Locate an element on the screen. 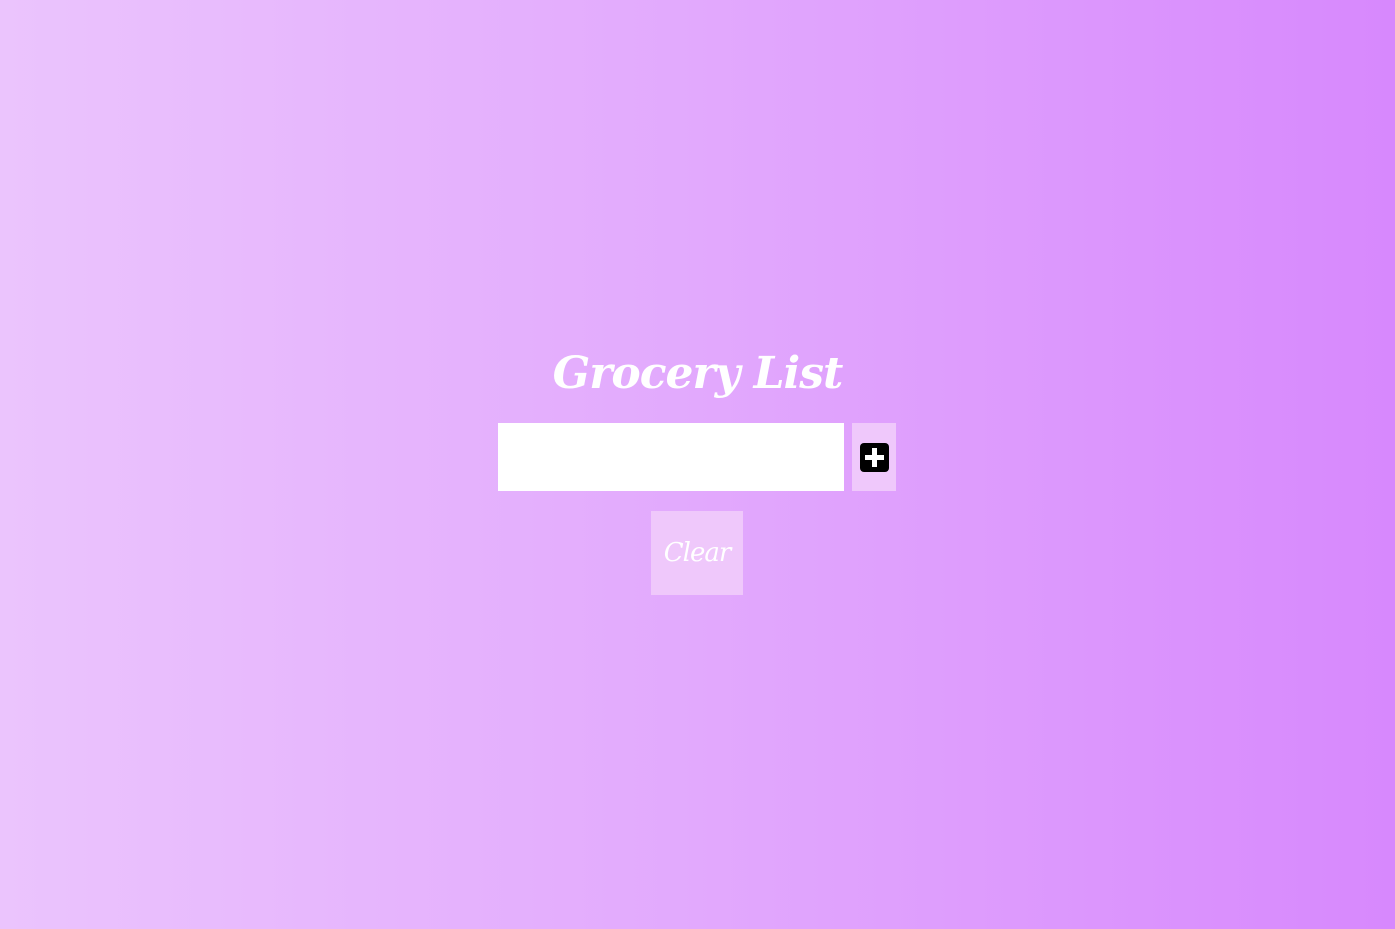 The height and width of the screenshot is (929, 1395). add-item-row is located at coordinates (697, 457).